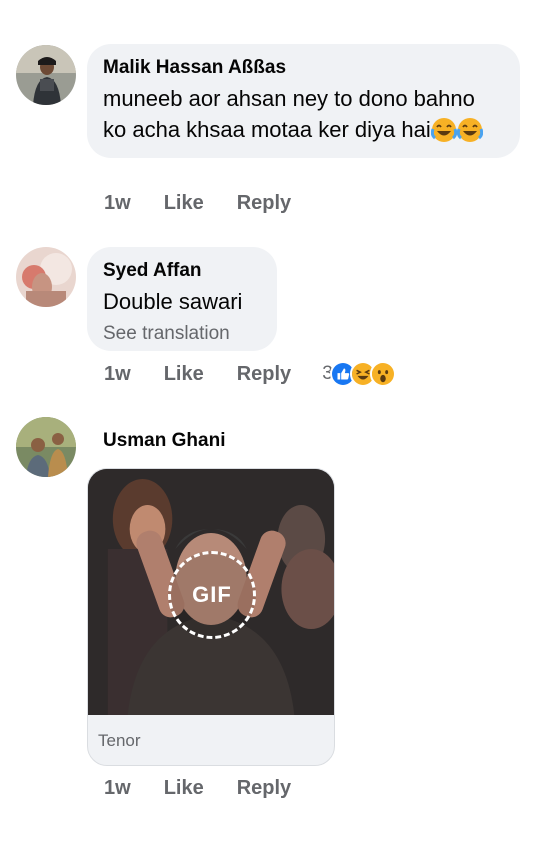 The height and width of the screenshot is (844, 540). I want to click on comment-author: Malik Hassan Aßßas, so click(303, 68).